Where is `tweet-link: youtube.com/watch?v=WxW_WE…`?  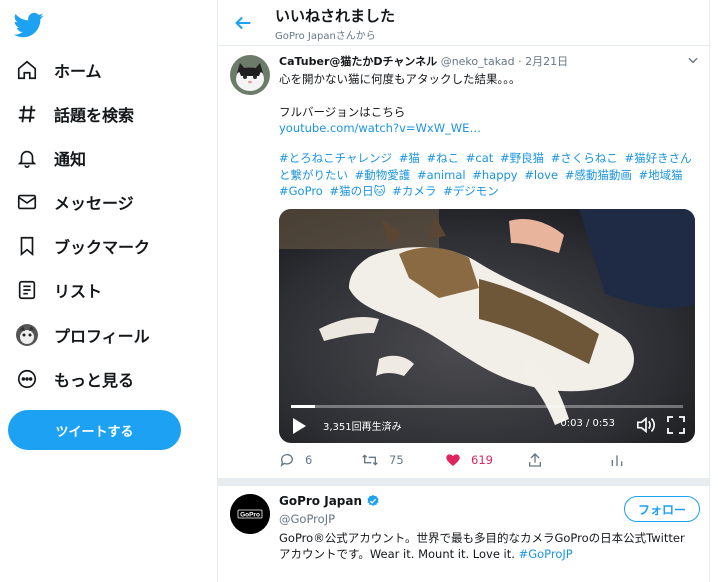
tweet-link: youtube.com/watch?v=WxW_WE… is located at coordinates (489, 128).